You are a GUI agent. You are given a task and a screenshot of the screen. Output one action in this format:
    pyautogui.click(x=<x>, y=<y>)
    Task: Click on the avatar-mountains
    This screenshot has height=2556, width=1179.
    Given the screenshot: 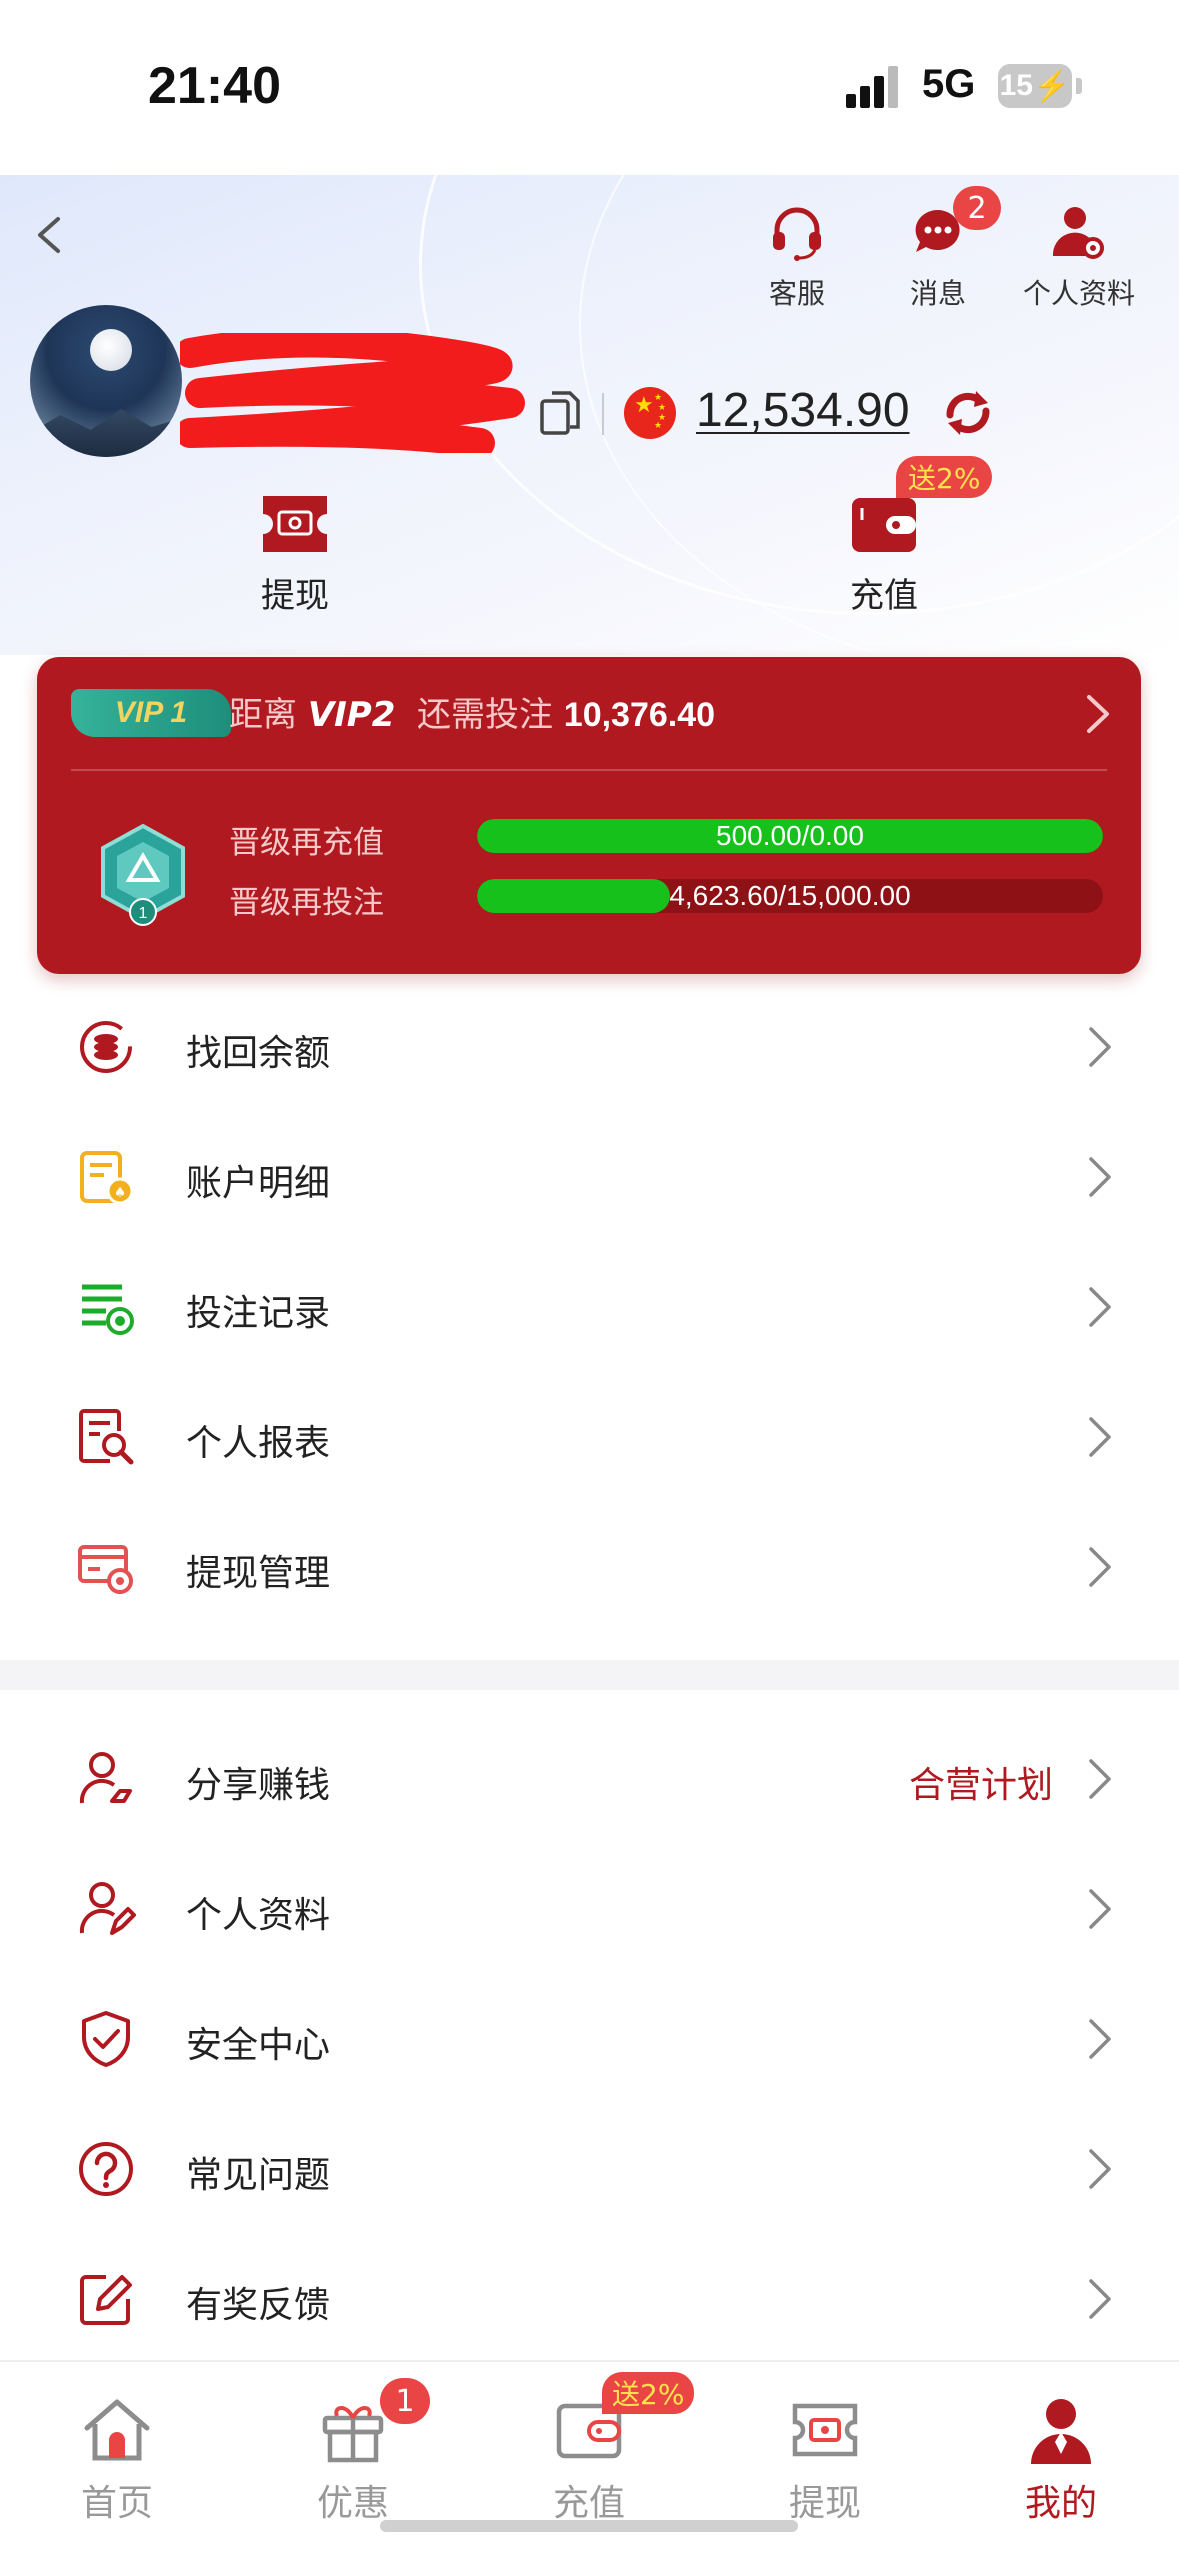 What is the action you would take?
    pyautogui.click(x=106, y=433)
    